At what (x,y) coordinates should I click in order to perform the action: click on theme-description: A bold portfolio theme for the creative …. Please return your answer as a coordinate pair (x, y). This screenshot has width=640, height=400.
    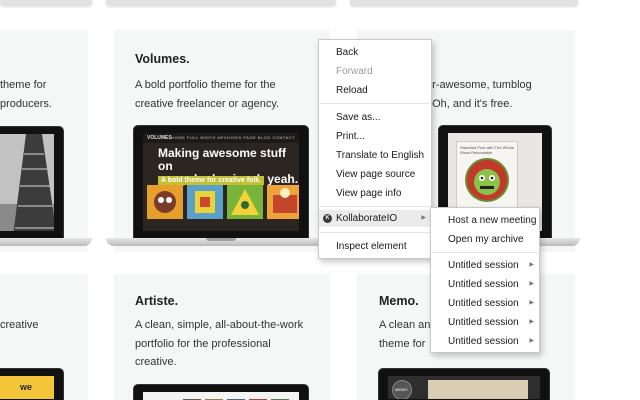
    Looking at the image, I should click on (207, 94).